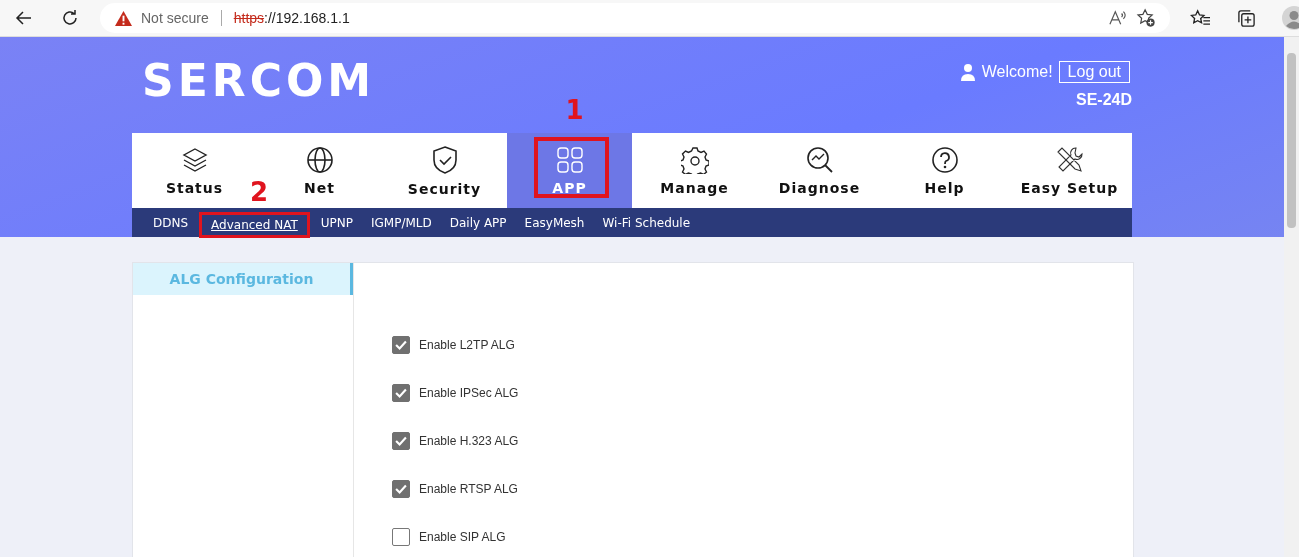  I want to click on scrollbar, so click(1291, 297).